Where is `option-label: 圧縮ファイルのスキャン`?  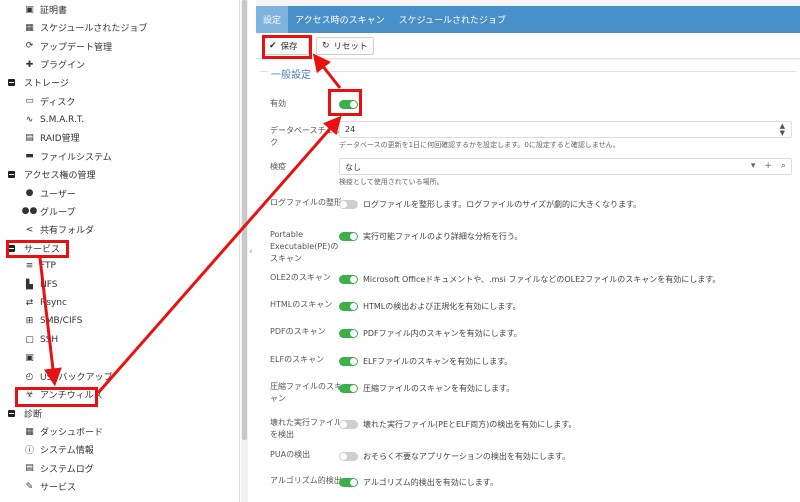
option-label: 圧縮ファイルのスキャン is located at coordinates (306, 392).